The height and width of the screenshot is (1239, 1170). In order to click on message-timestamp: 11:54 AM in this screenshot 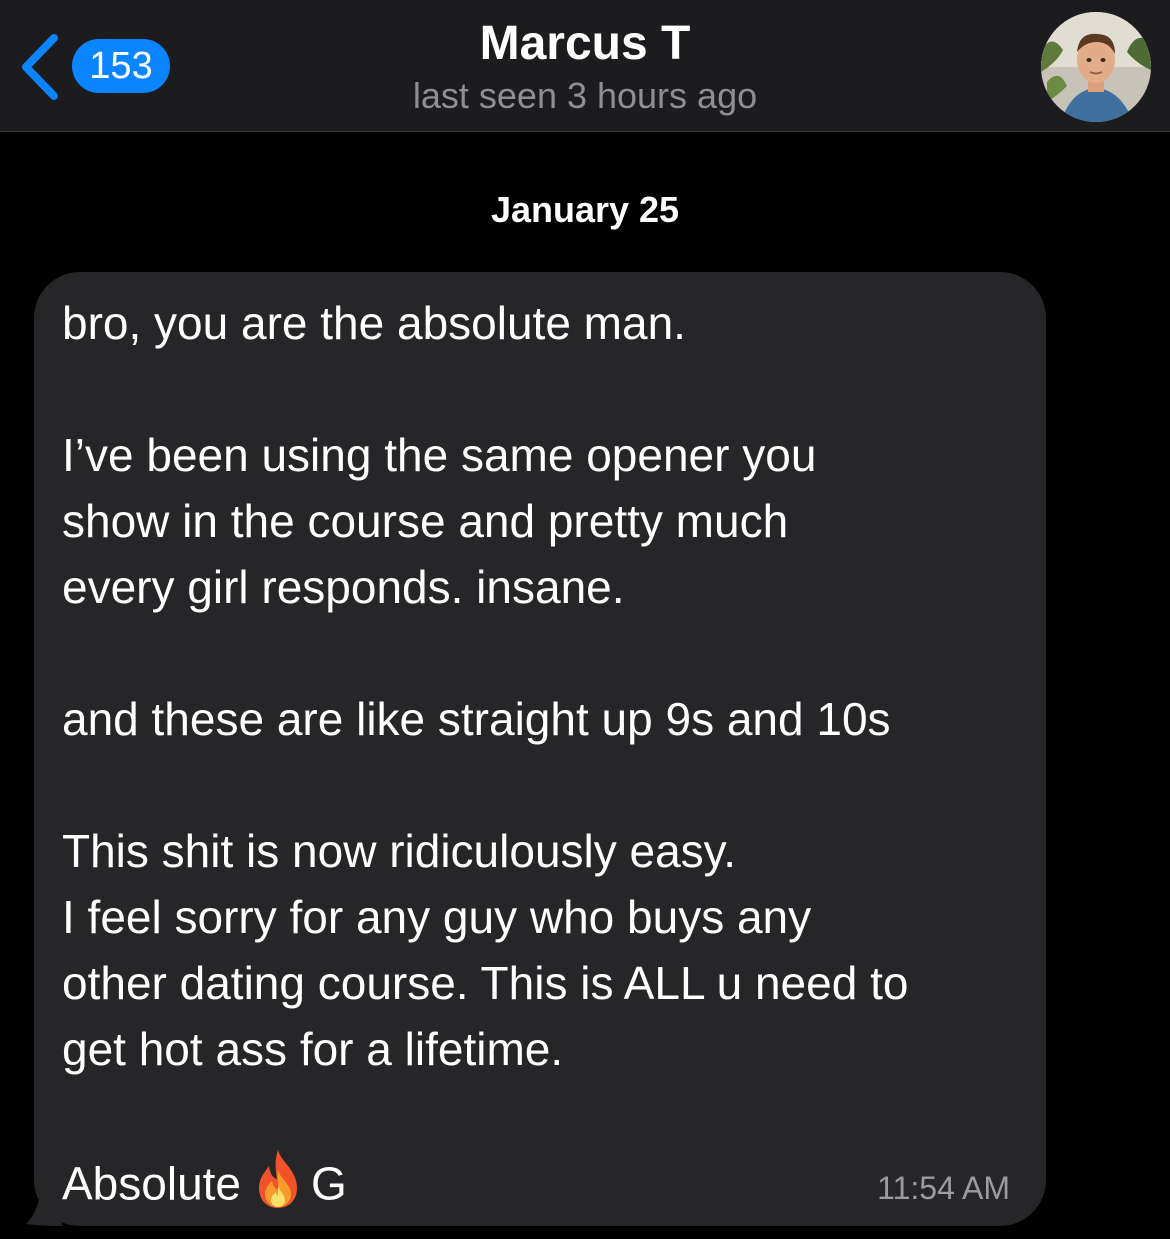, I will do `click(943, 1188)`.